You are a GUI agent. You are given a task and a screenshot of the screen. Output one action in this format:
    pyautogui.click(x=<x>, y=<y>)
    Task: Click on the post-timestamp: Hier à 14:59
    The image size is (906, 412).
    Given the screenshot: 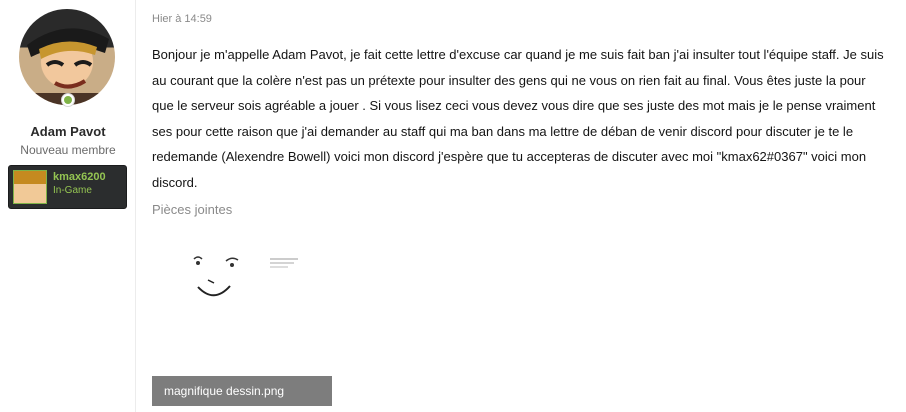 What is the action you would take?
    pyautogui.click(x=182, y=19)
    